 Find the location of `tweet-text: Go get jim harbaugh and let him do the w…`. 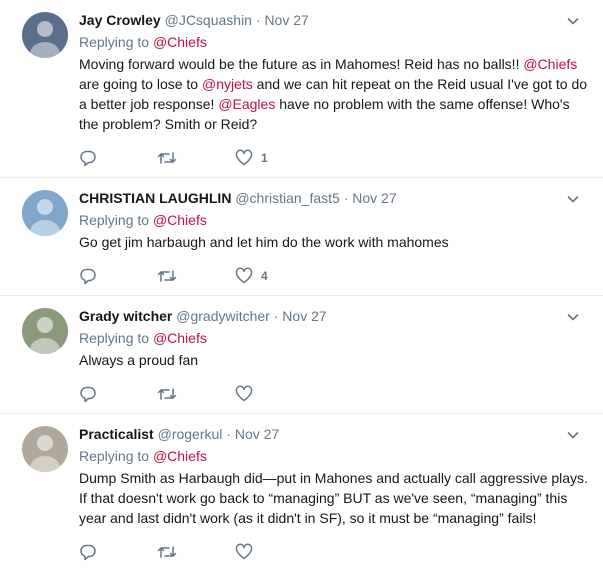

tweet-text: Go get jim harbaugh and let him do the w… is located at coordinates (335, 242).